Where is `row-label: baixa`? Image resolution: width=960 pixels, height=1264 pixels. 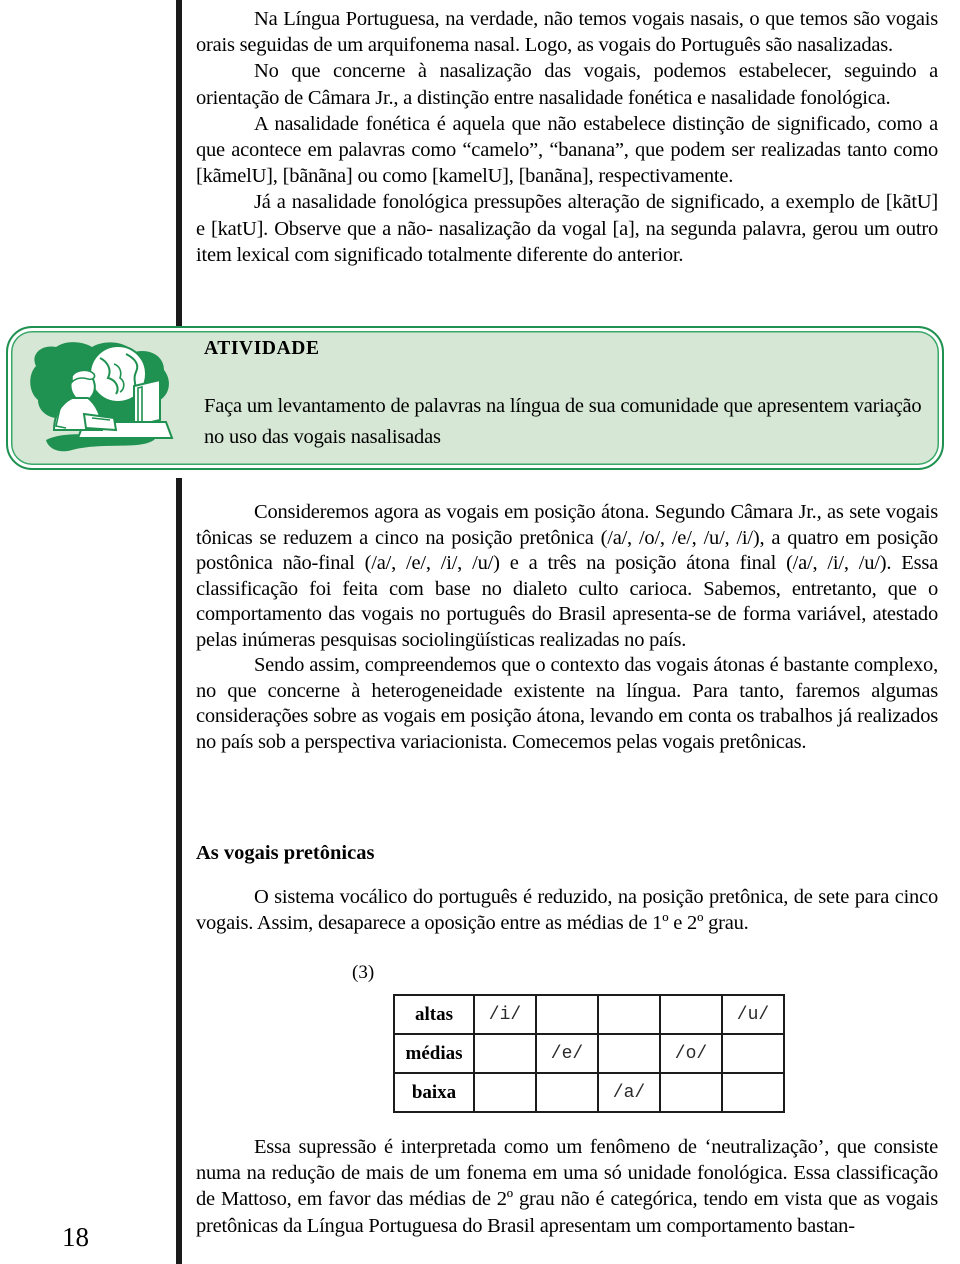
row-label: baixa is located at coordinates (434, 1092).